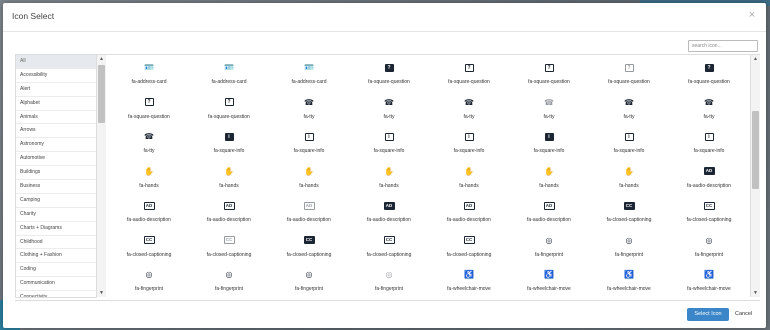 The image size is (770, 330). Describe the element at coordinates (708, 314) in the screenshot. I see `select-icon-button: Select Icon` at that location.